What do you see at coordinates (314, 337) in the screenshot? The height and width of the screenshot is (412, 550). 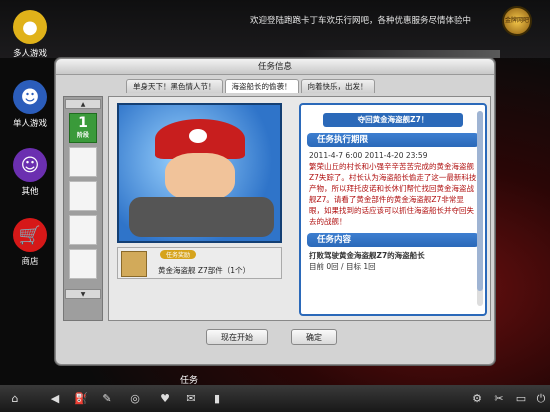 I see `confirm-button: 确定` at bounding box center [314, 337].